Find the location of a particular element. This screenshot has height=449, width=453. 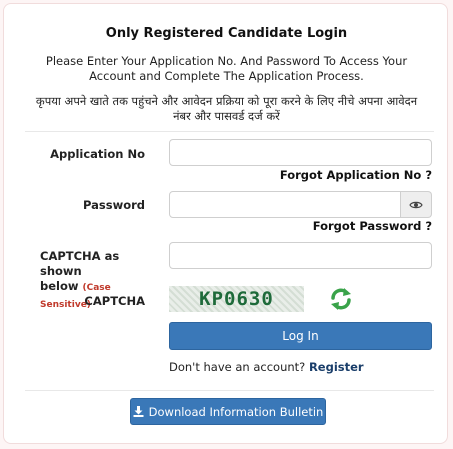

show-password-button is located at coordinates (416, 204).